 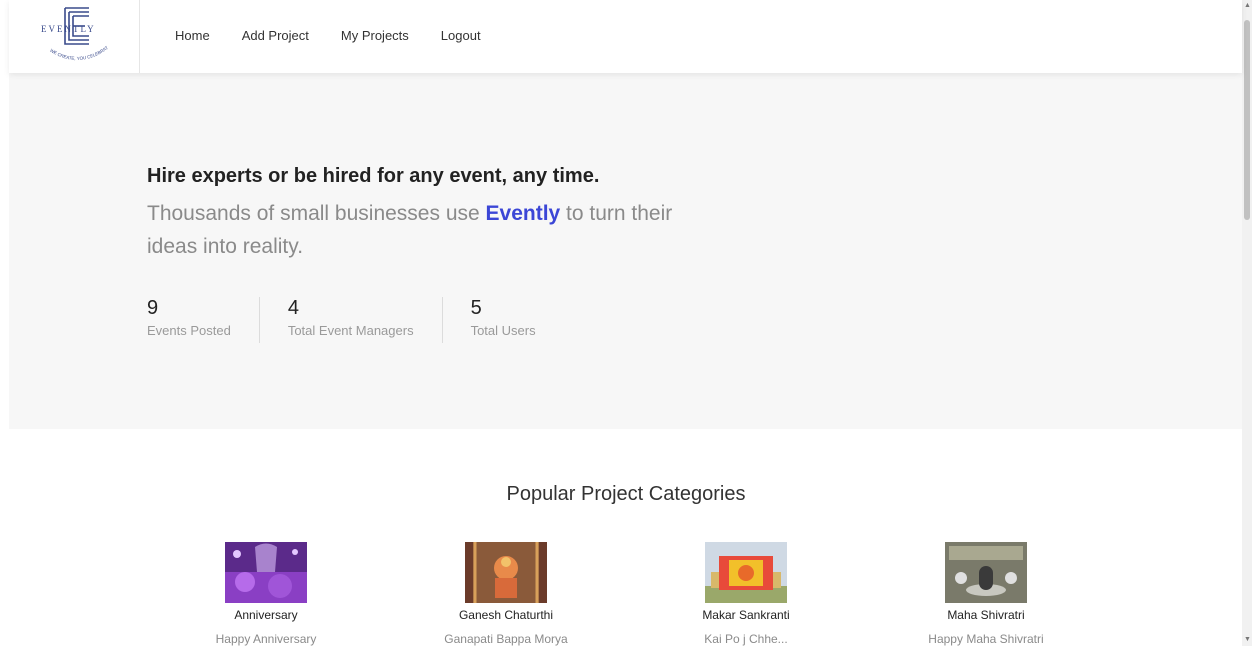 I want to click on category-name: Ganesh Chaturthi, so click(x=506, y=615).